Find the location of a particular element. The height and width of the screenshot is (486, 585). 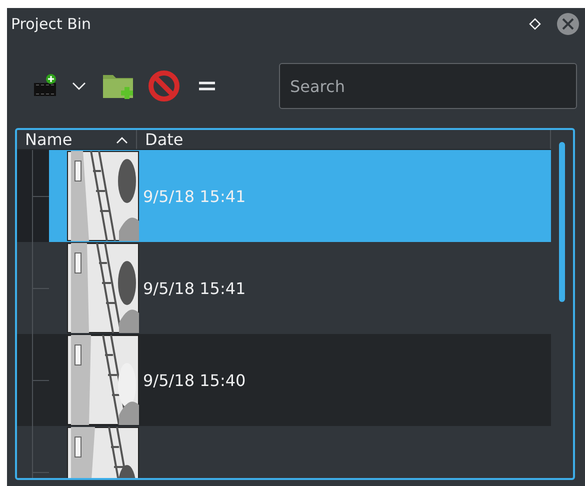

float-icon is located at coordinates (535, 24).